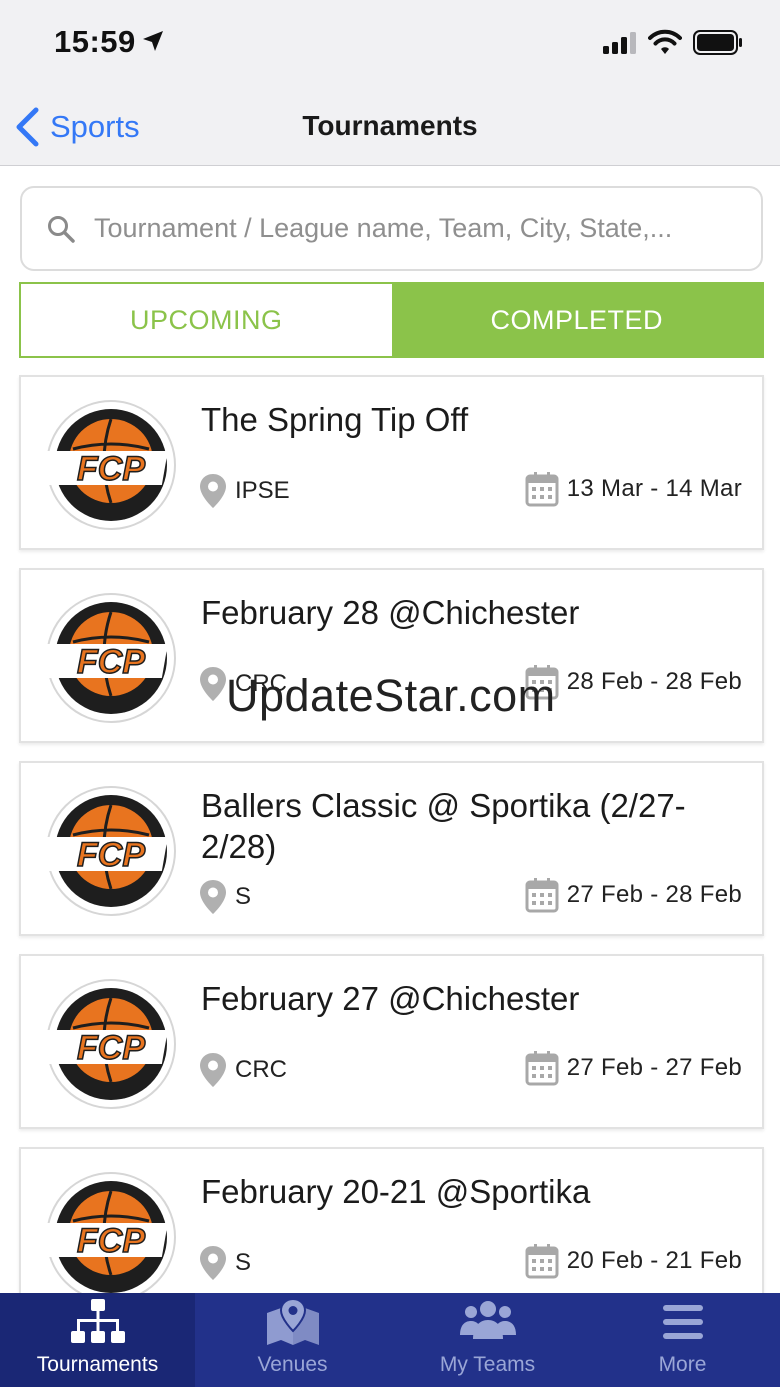  I want to click on date-range-label: 27 Feb - 27 Feb, so click(654, 1067).